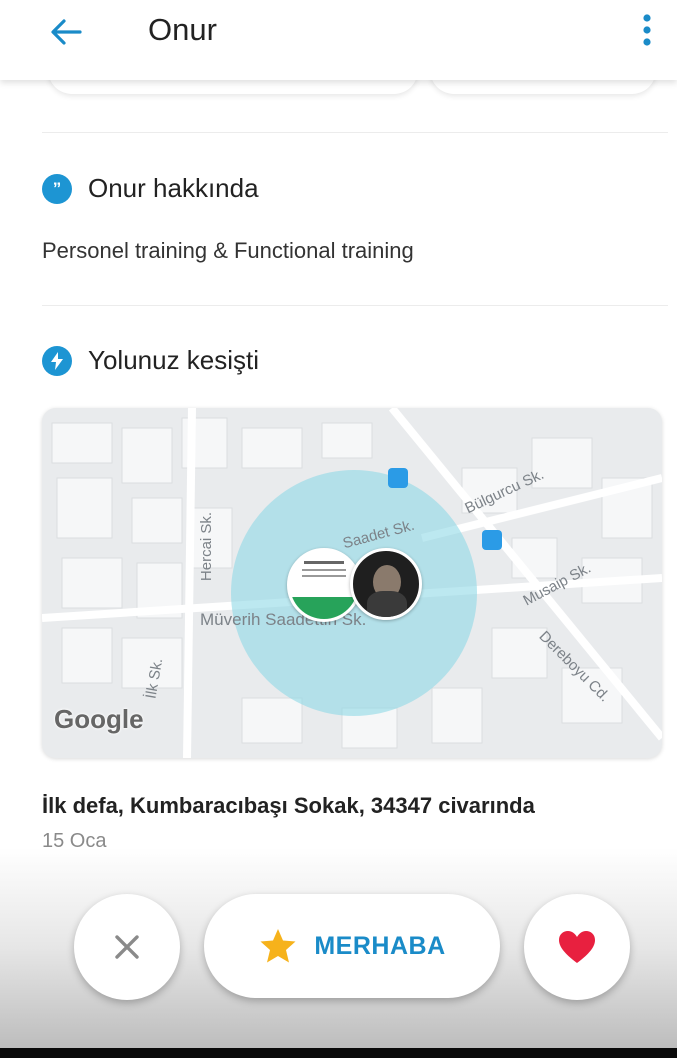 This screenshot has width=677, height=1058. I want to click on map-street-label: Hercai Sk., so click(207, 546).